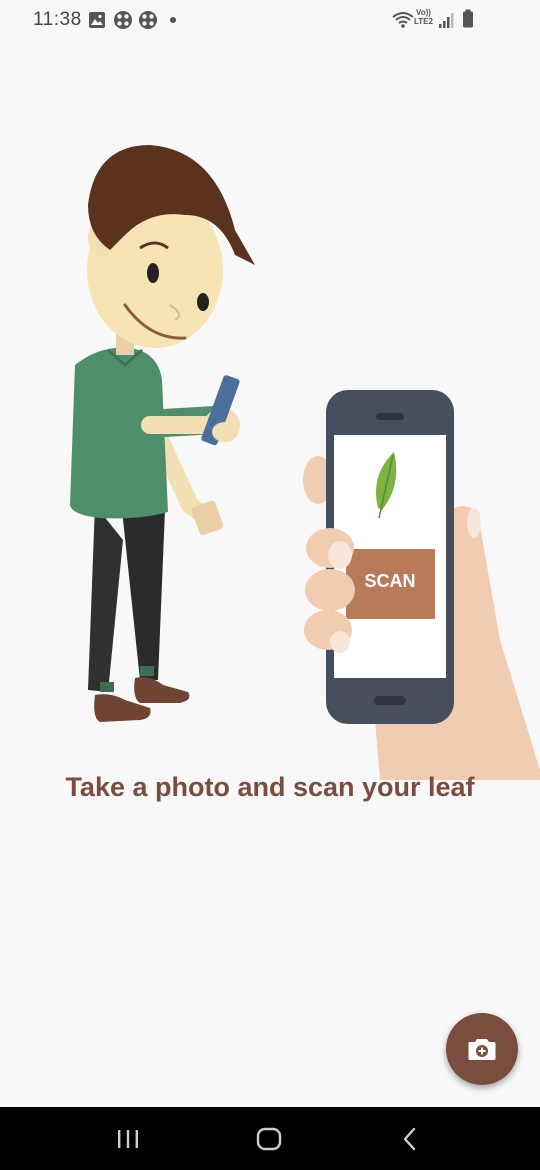 The image size is (540, 1170). Describe the element at coordinates (403, 20) in the screenshot. I see `wifi-icon` at that location.